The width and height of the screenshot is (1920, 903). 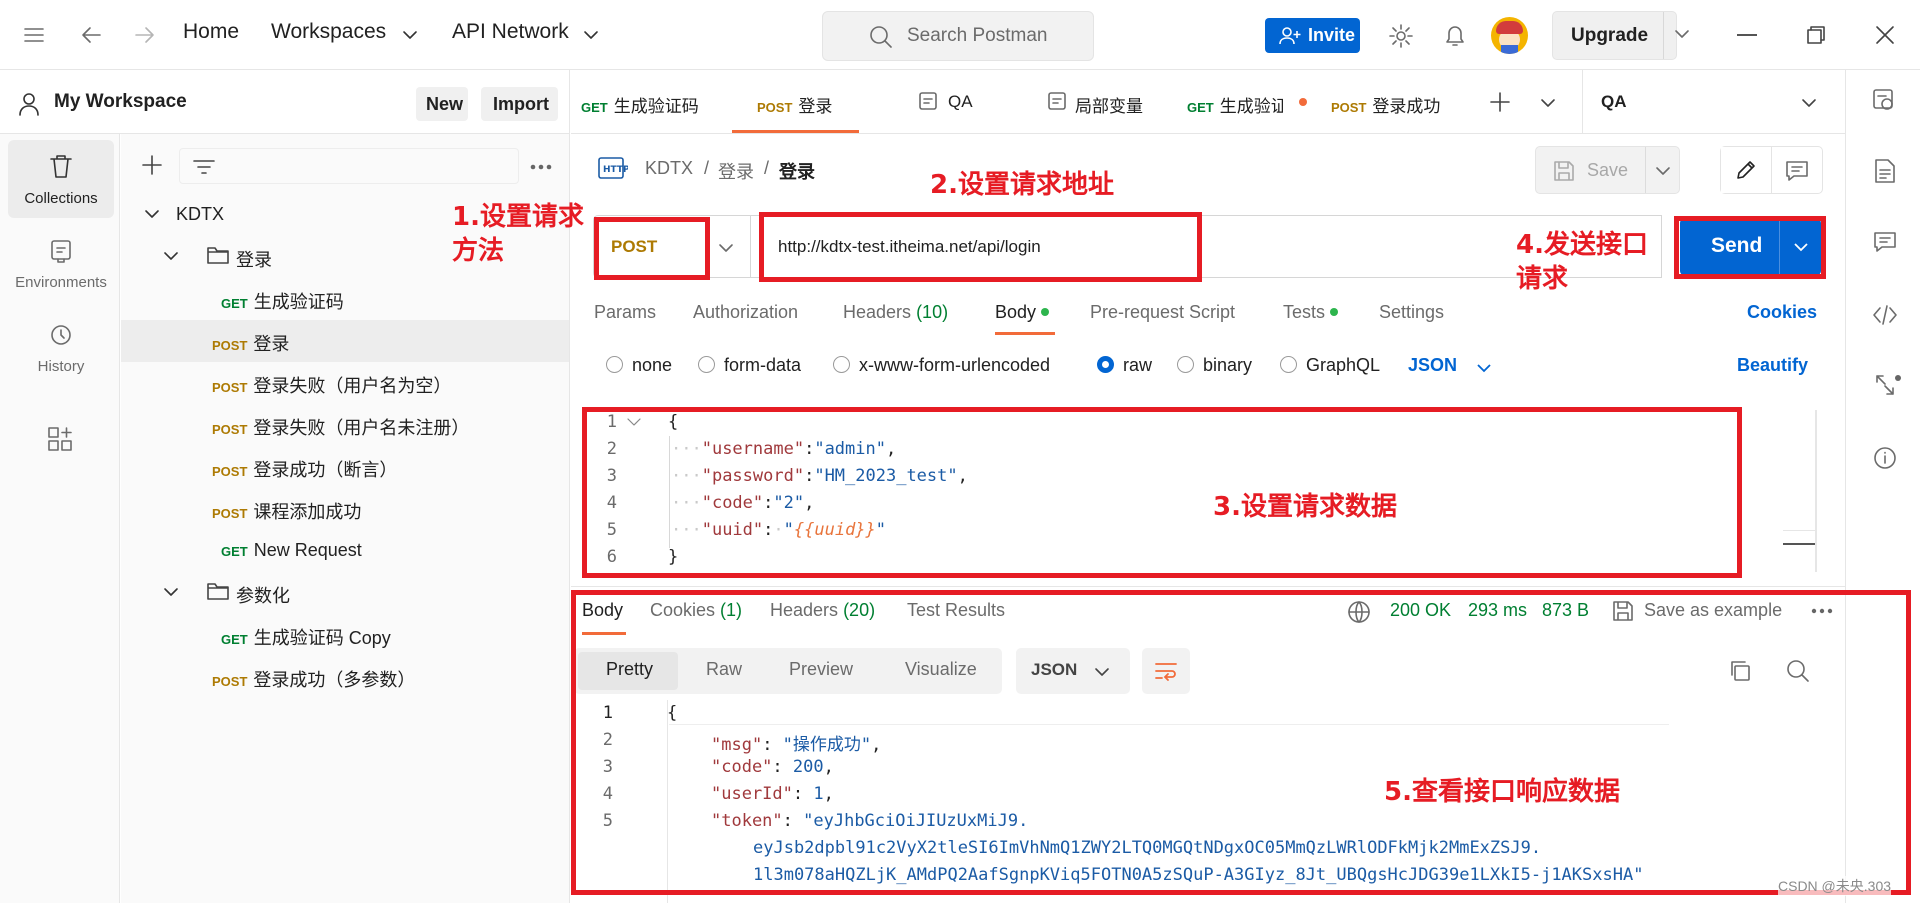 I want to click on new-button: New, so click(x=442, y=104).